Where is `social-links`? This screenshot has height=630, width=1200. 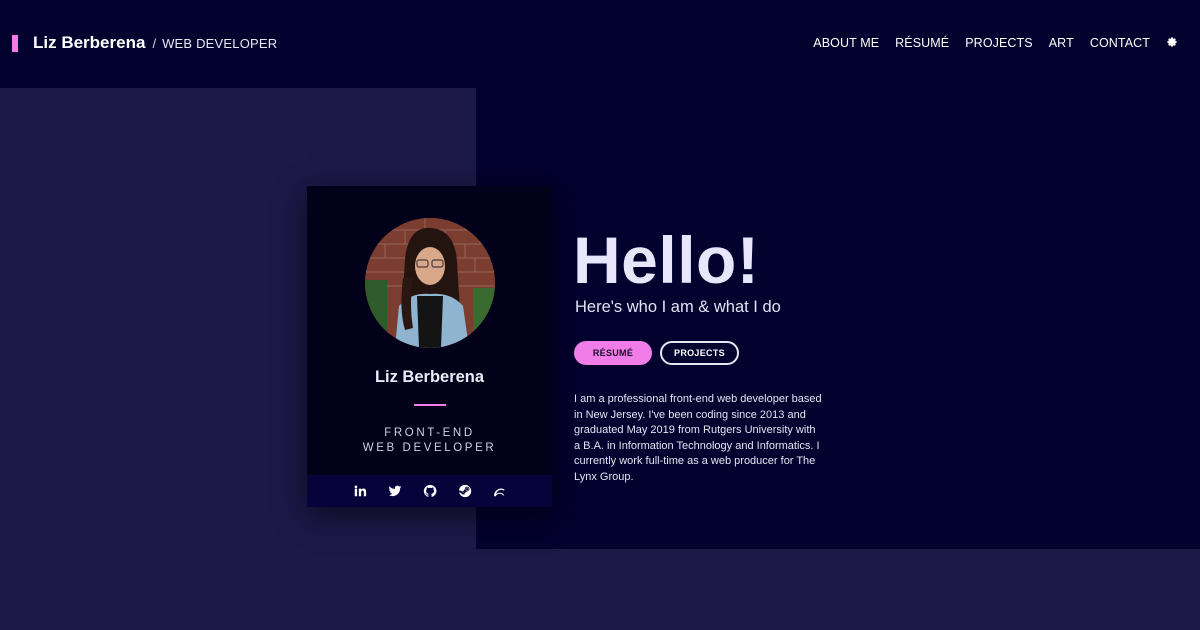 social-links is located at coordinates (429, 491).